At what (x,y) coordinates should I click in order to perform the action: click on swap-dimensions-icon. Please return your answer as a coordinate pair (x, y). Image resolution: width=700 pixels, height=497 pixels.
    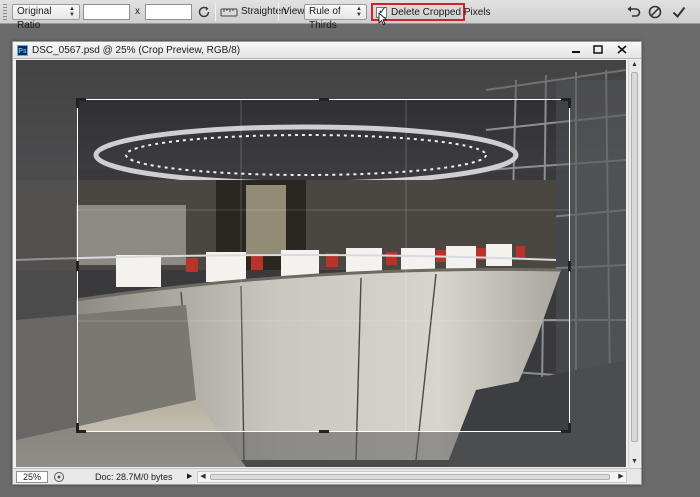
    Looking at the image, I should click on (204, 12).